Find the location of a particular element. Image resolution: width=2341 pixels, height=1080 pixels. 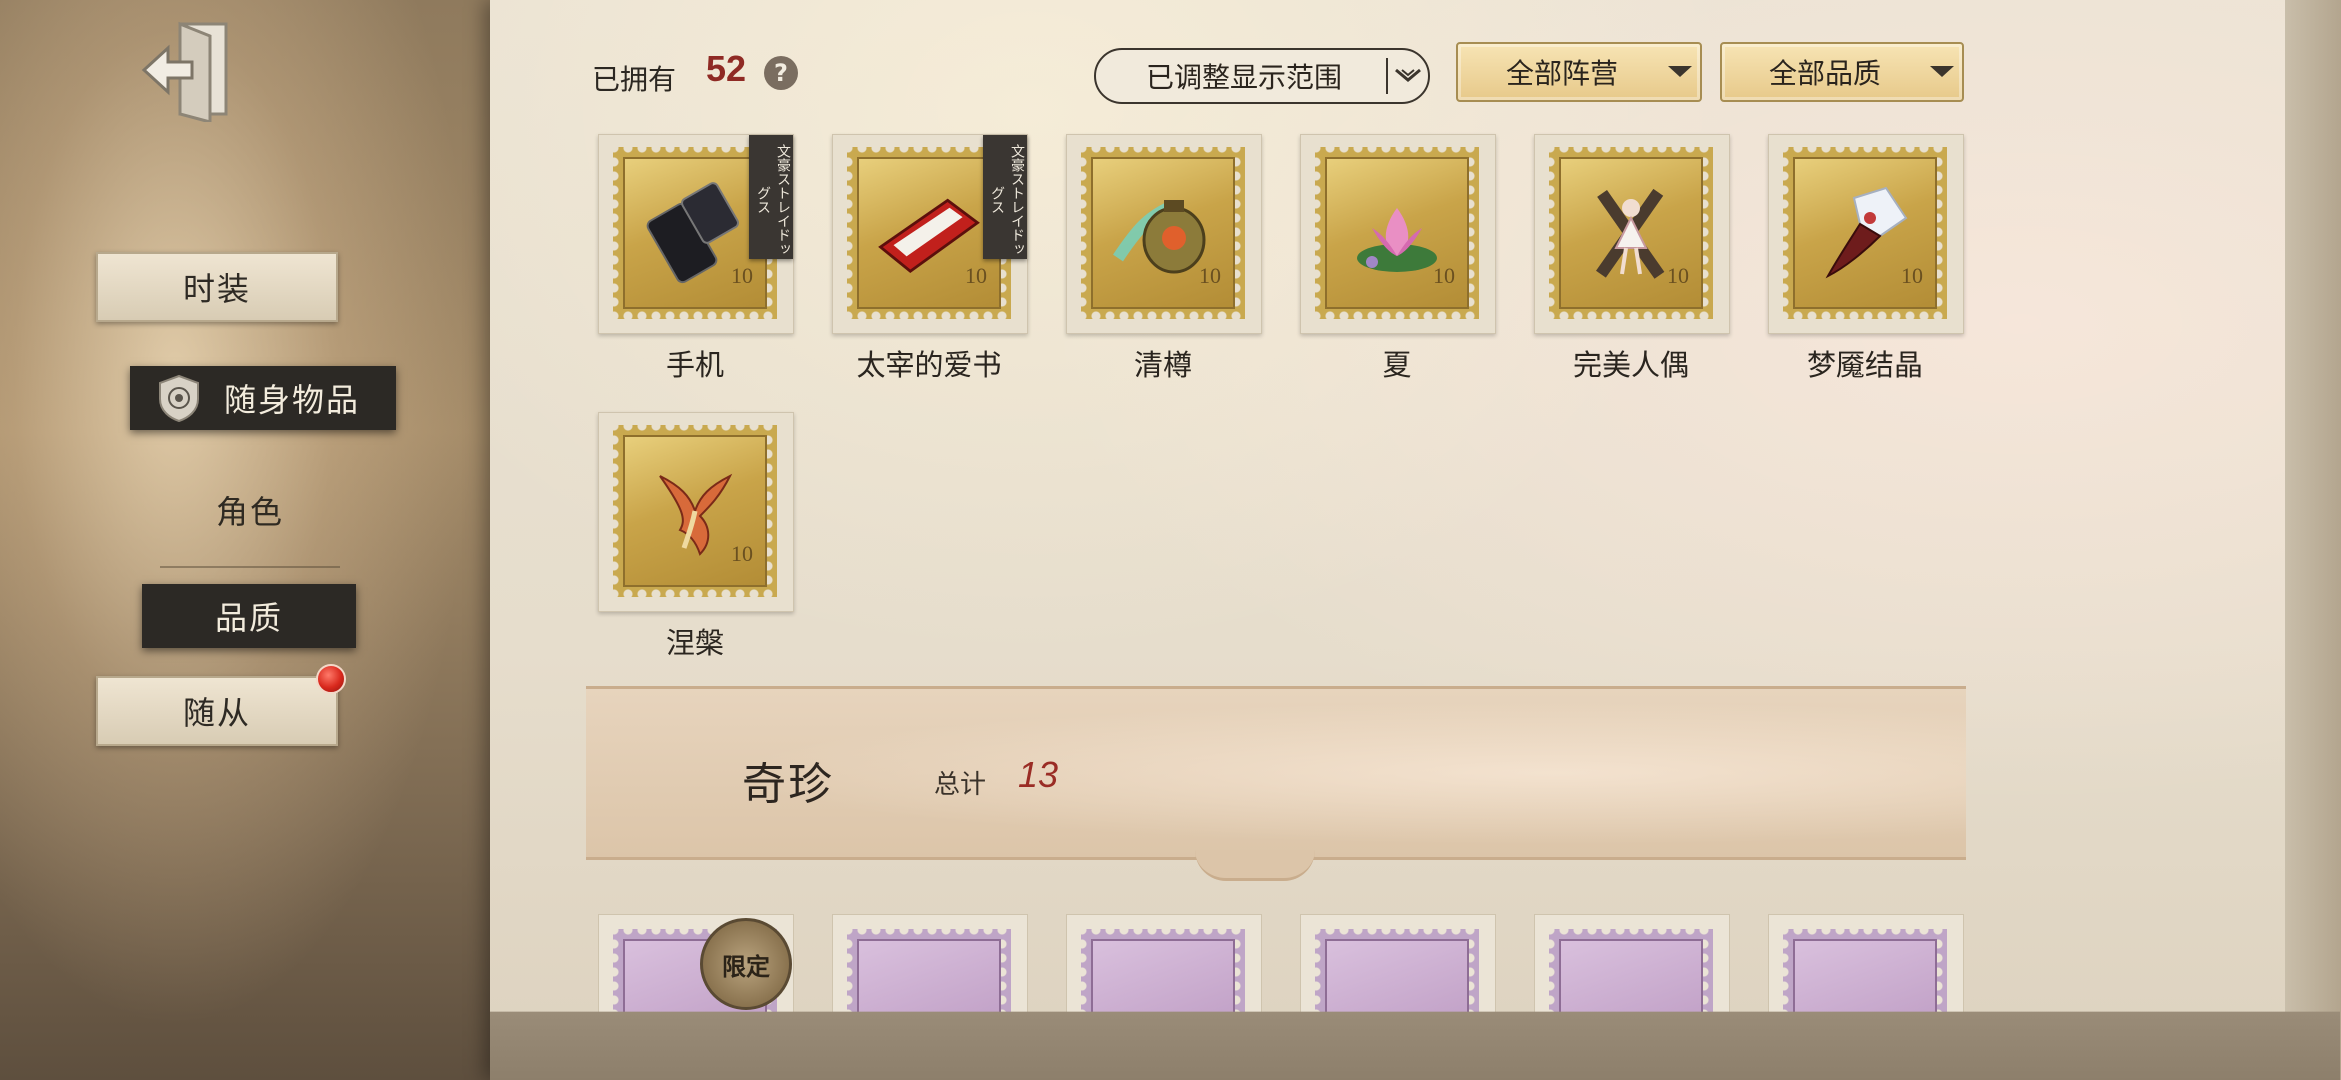

item-name: 夏 is located at coordinates (1397, 365).